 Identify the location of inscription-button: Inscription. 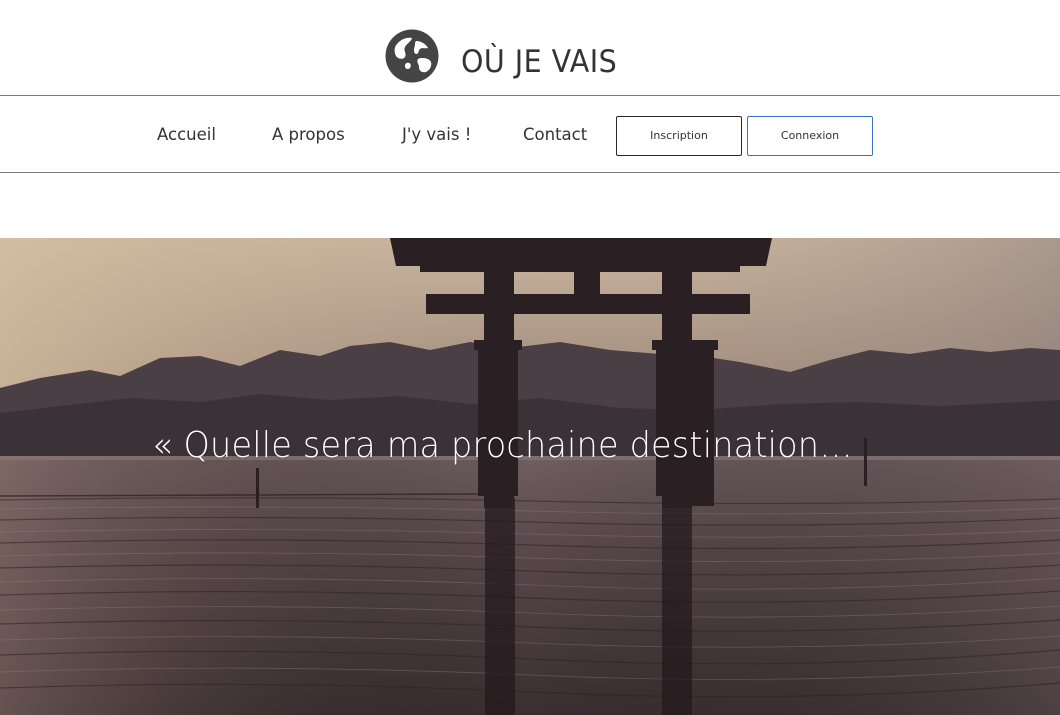
(679, 136).